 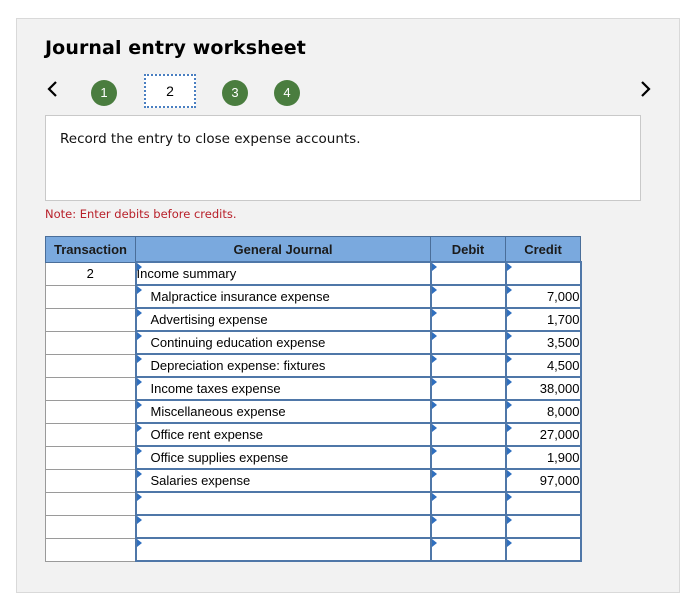 I want to click on account-input: Office supplies expense, so click(x=283, y=457).